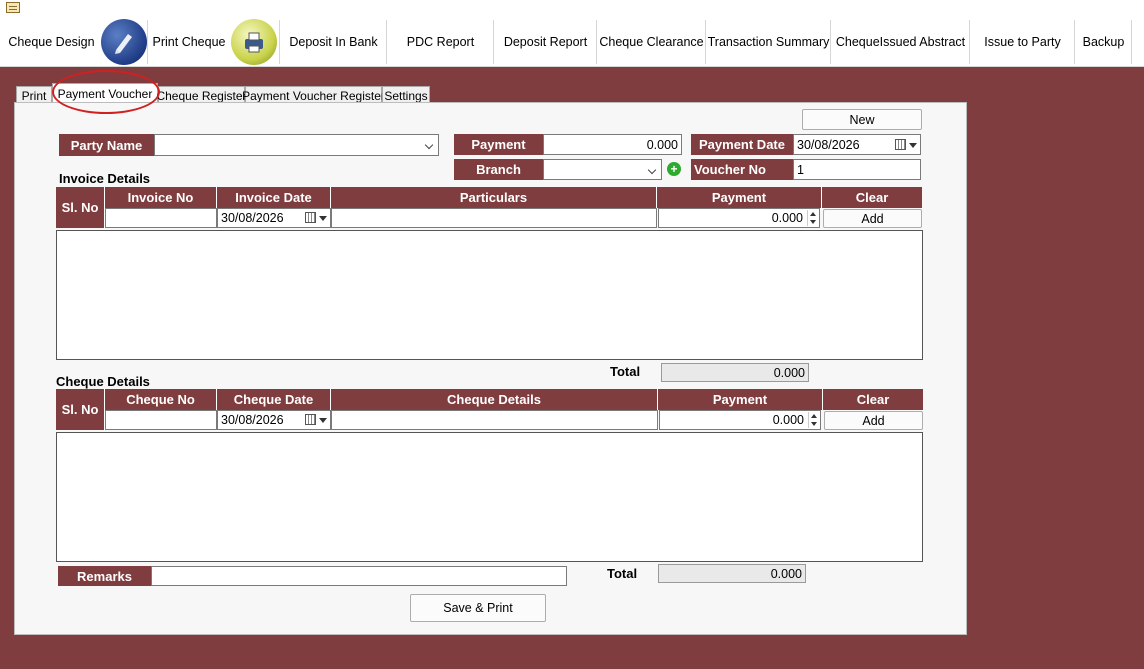  I want to click on invoice-no-input, so click(161, 218).